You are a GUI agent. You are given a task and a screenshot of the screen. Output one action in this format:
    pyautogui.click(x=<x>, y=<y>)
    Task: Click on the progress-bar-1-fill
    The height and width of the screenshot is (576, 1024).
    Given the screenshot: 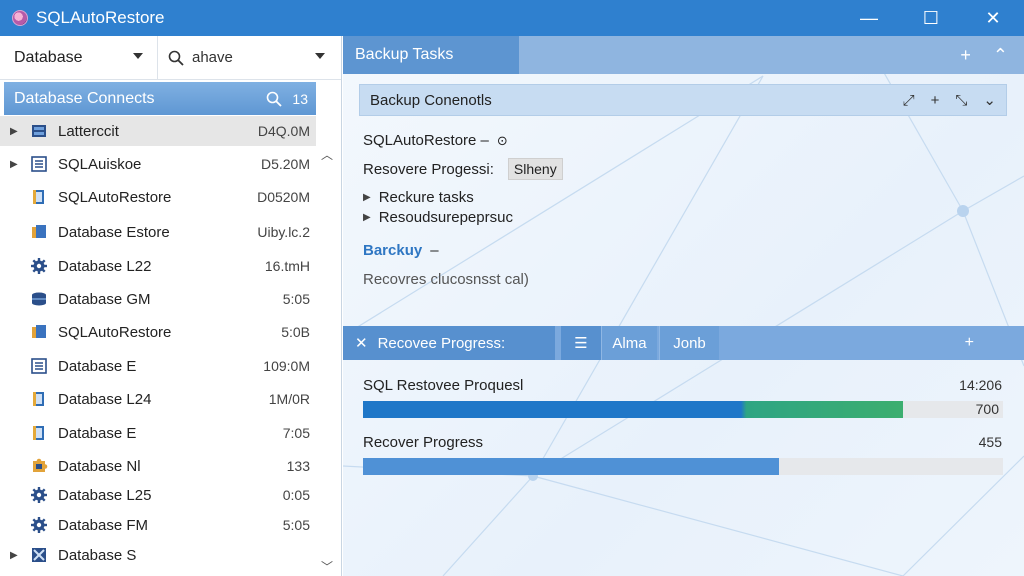 What is the action you would take?
    pyautogui.click(x=633, y=409)
    